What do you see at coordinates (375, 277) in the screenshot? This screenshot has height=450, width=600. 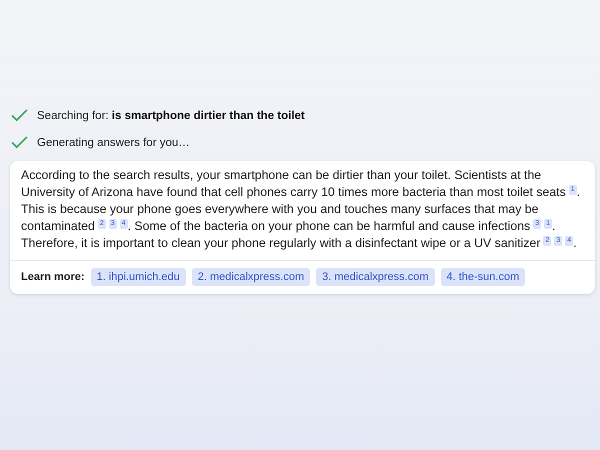 I see `source-link: 3. medicalxpress.com` at bounding box center [375, 277].